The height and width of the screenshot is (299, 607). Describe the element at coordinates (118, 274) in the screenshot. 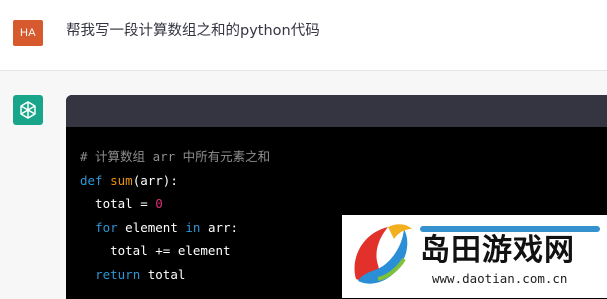

I see `code-keyword-return: return` at that location.